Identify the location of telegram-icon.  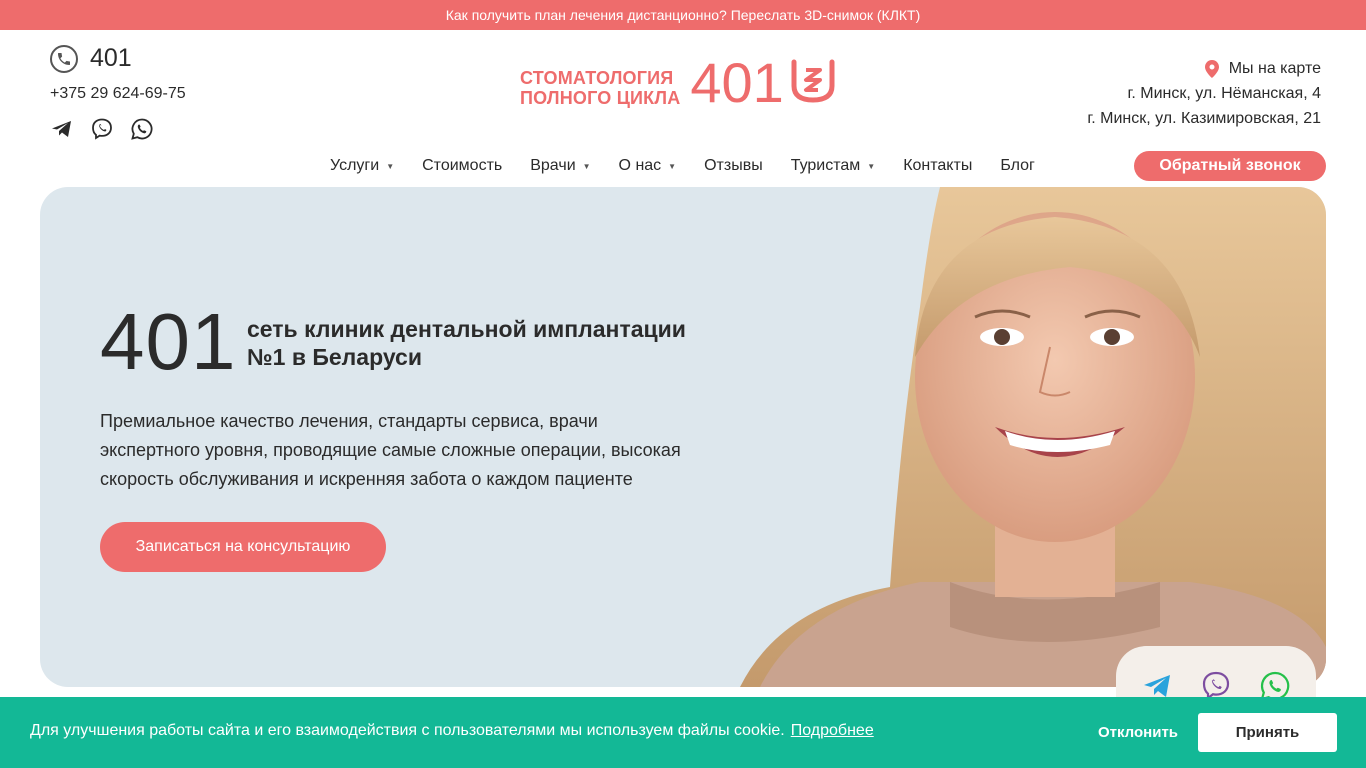
(62, 129).